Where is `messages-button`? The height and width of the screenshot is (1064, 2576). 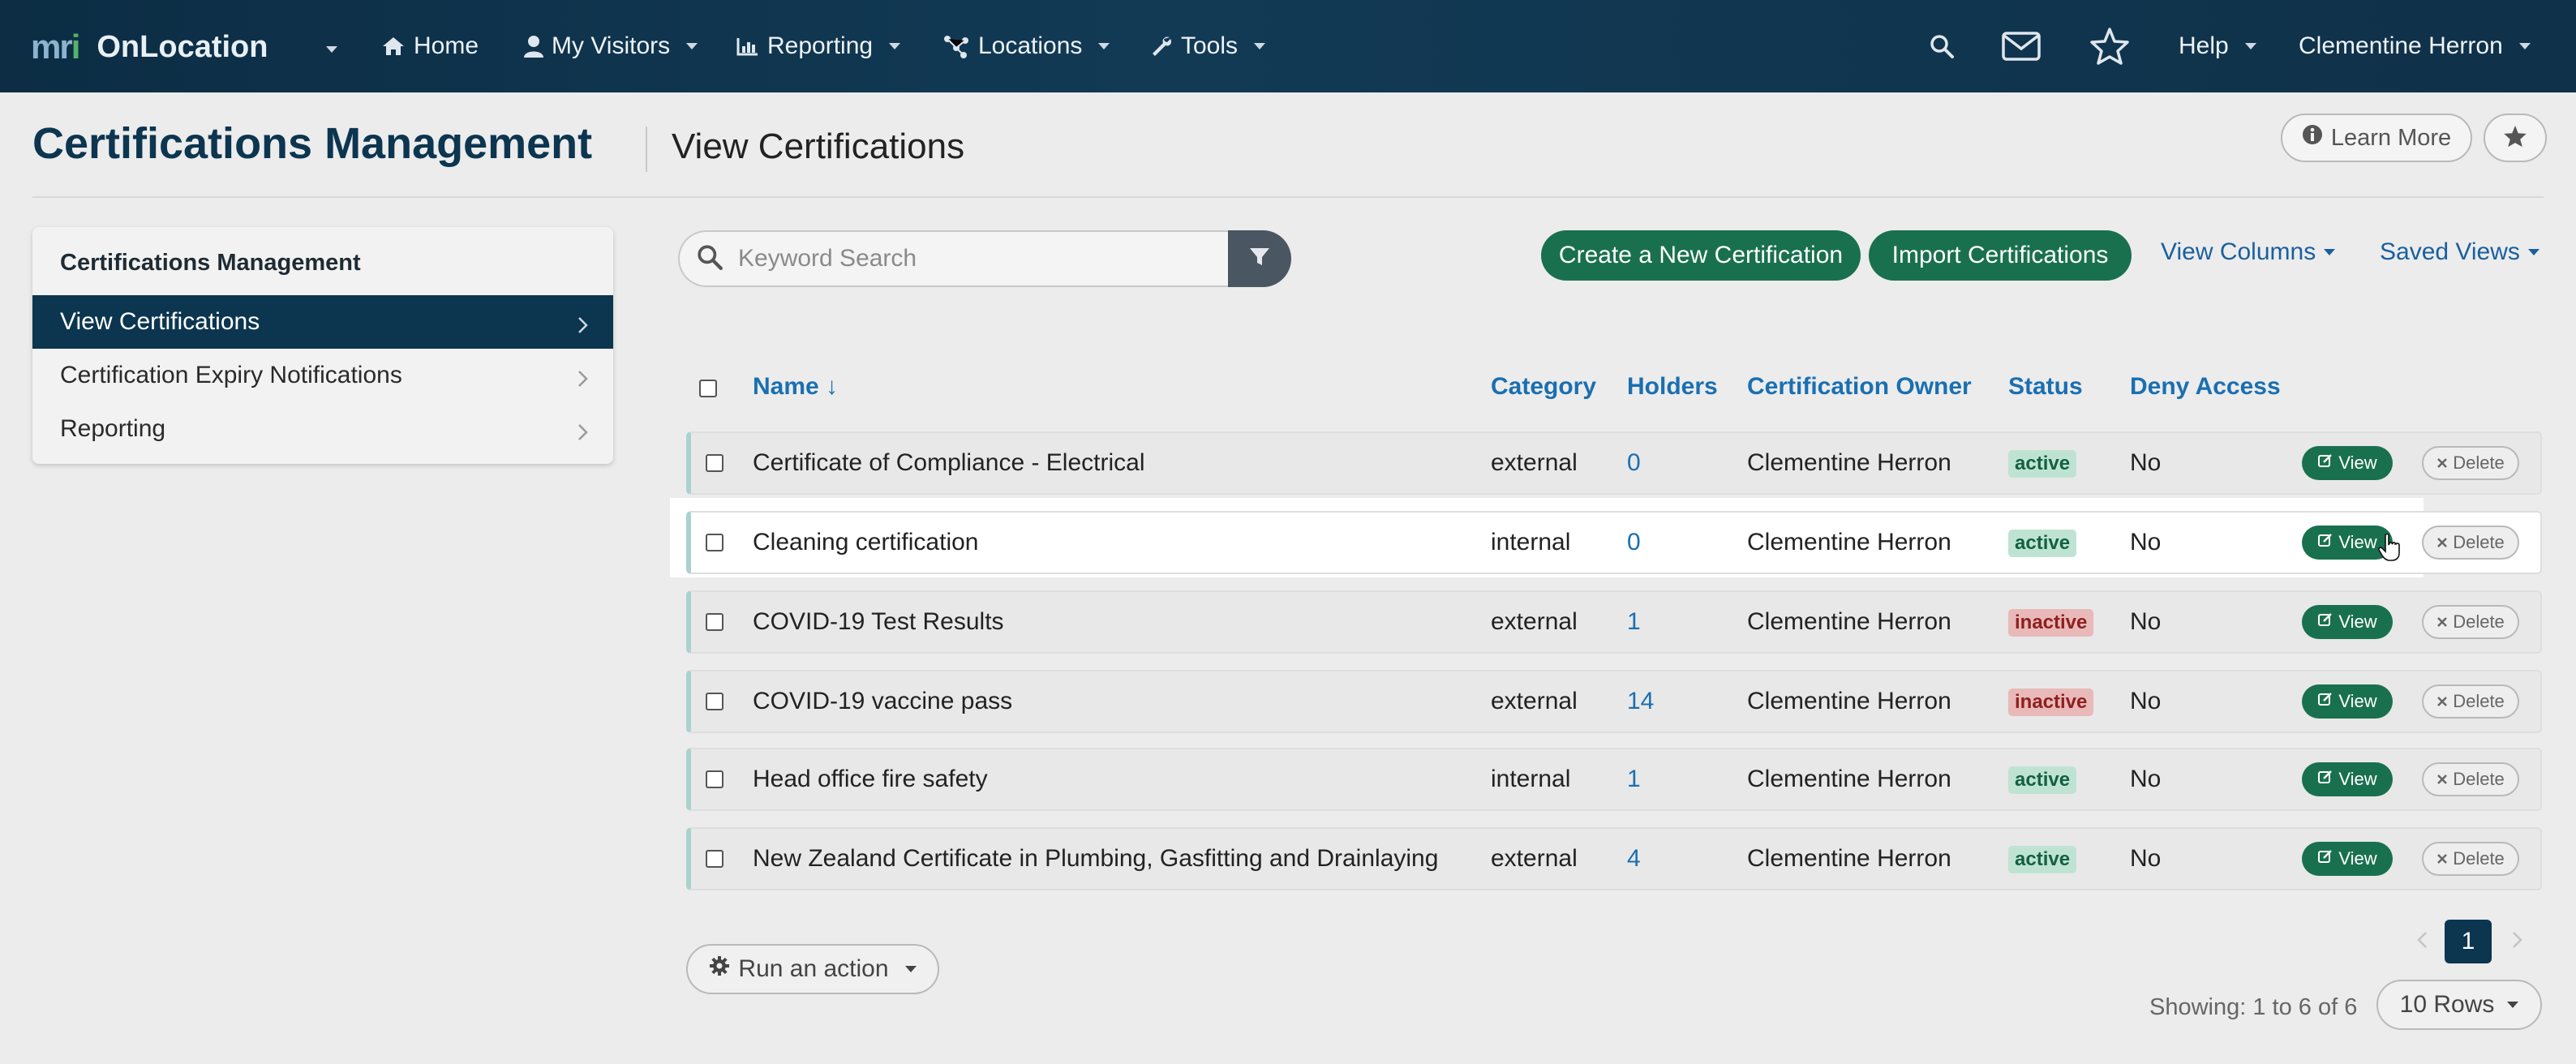 messages-button is located at coordinates (2021, 46).